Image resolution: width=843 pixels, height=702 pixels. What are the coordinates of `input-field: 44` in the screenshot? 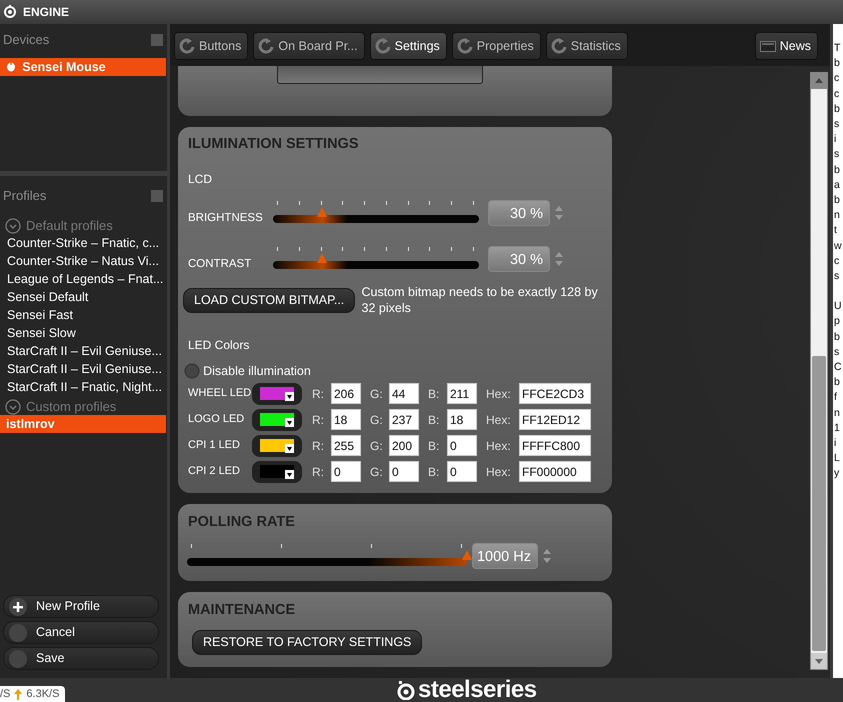 It's located at (404, 393).